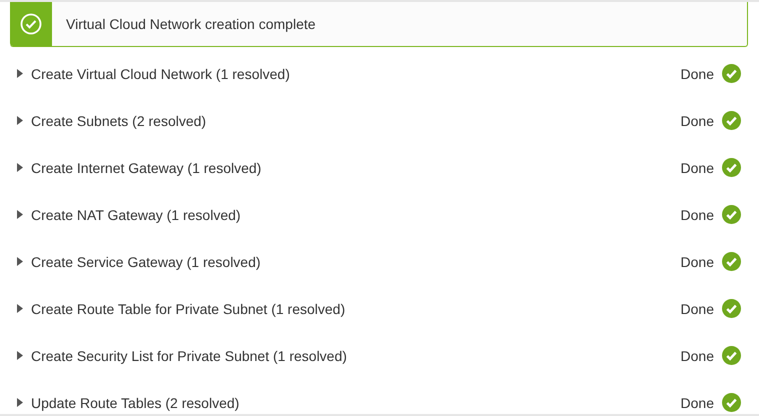 Image resolution: width=759 pixels, height=416 pixels. Describe the element at coordinates (188, 308) in the screenshot. I see `step-label: Create Route Table for Private Subnet (1 resolved)` at that location.